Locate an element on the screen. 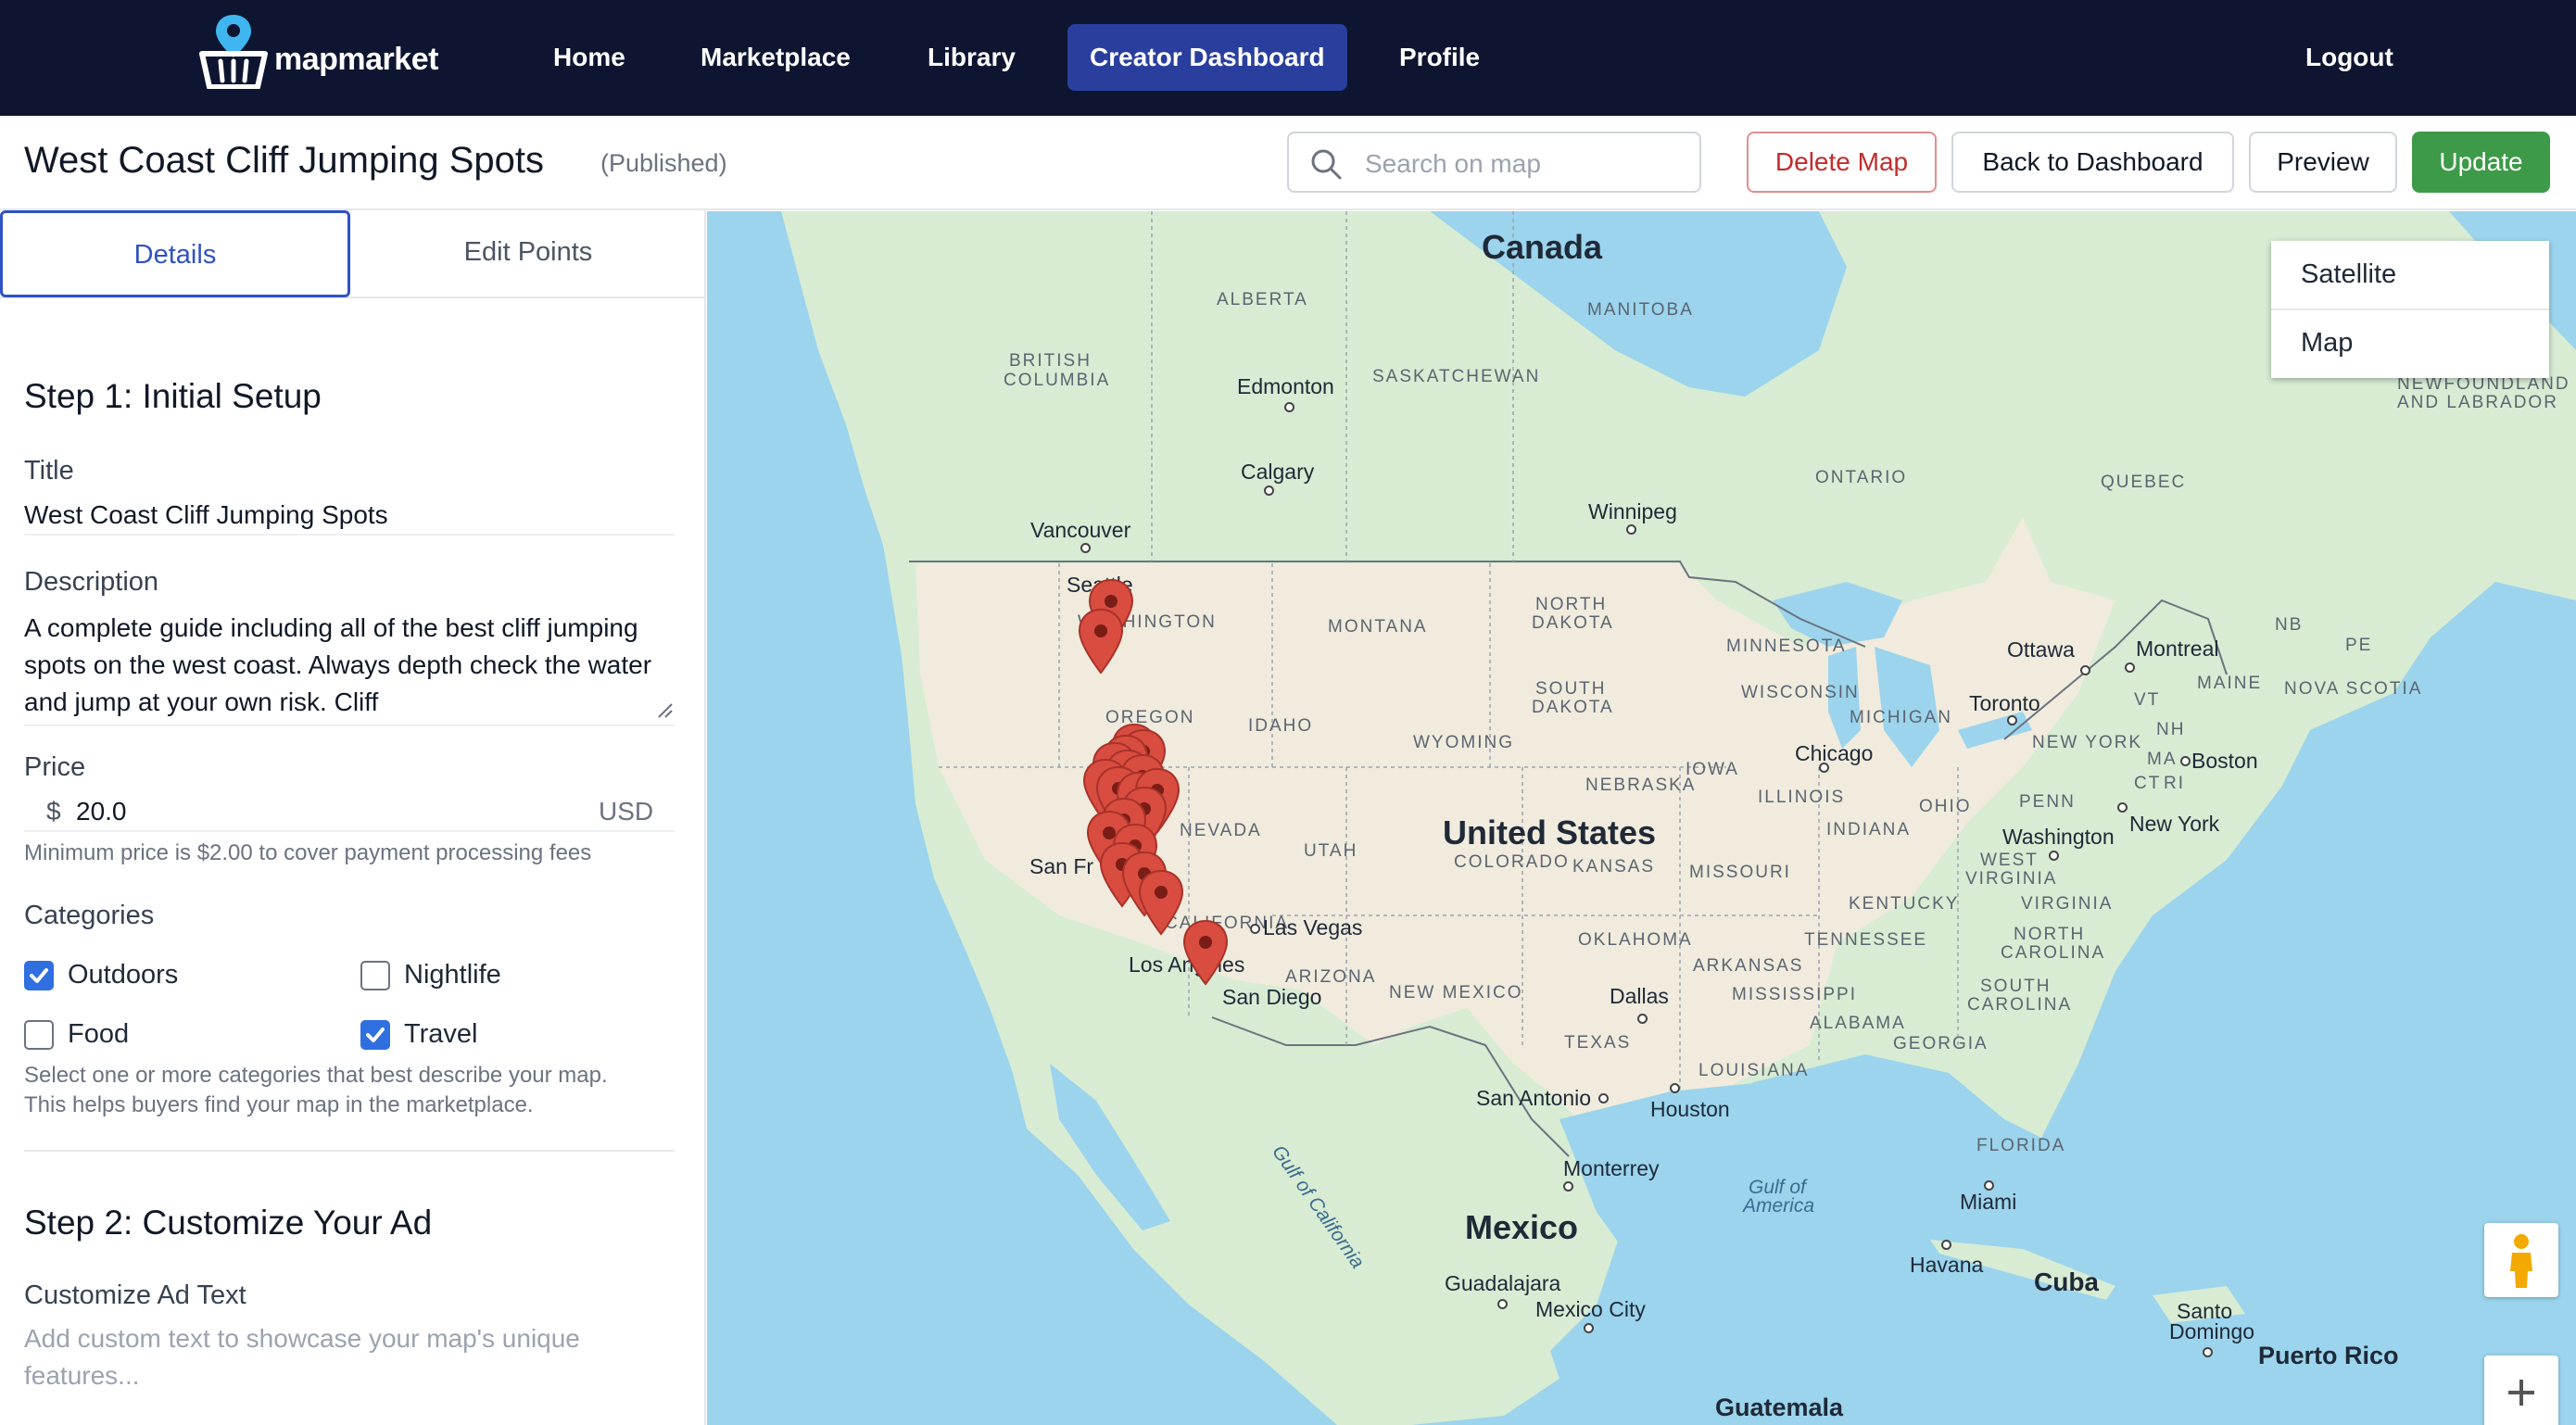 The image size is (2576, 1425). plus-icon is located at coordinates (2521, 1393).